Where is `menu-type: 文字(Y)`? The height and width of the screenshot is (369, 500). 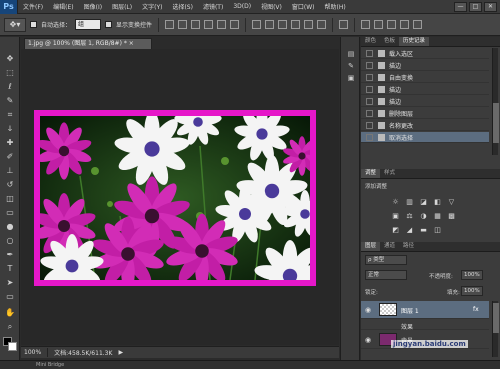
menu-type: 文字(Y) is located at coordinates (152, 6).